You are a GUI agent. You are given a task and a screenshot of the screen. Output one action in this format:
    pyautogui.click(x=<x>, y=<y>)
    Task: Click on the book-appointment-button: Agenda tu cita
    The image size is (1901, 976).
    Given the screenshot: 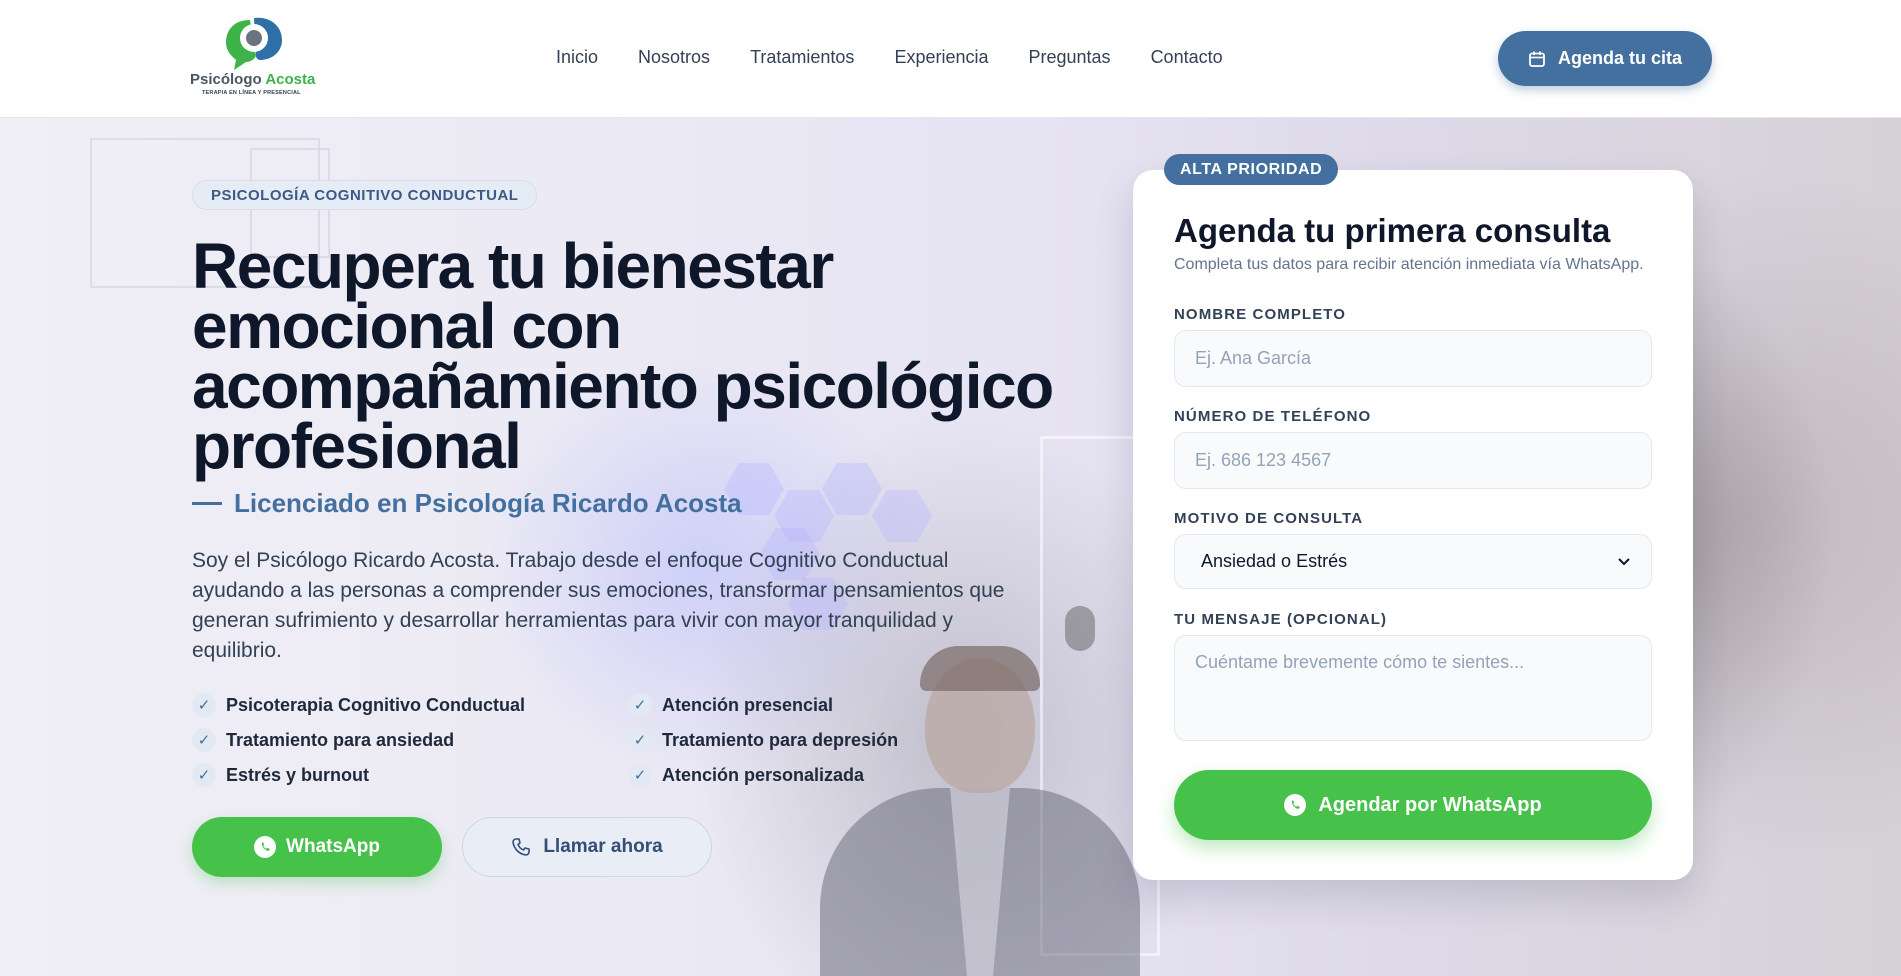 What is the action you would take?
    pyautogui.click(x=1605, y=58)
    